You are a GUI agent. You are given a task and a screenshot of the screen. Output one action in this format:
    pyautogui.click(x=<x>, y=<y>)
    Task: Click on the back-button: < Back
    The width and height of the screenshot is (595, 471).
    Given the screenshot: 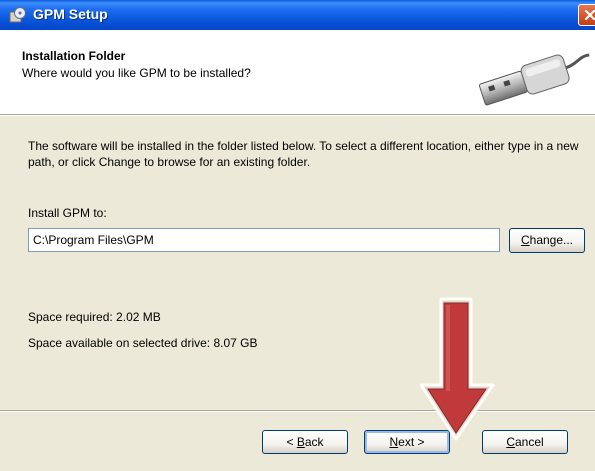 What is the action you would take?
    pyautogui.click(x=305, y=442)
    